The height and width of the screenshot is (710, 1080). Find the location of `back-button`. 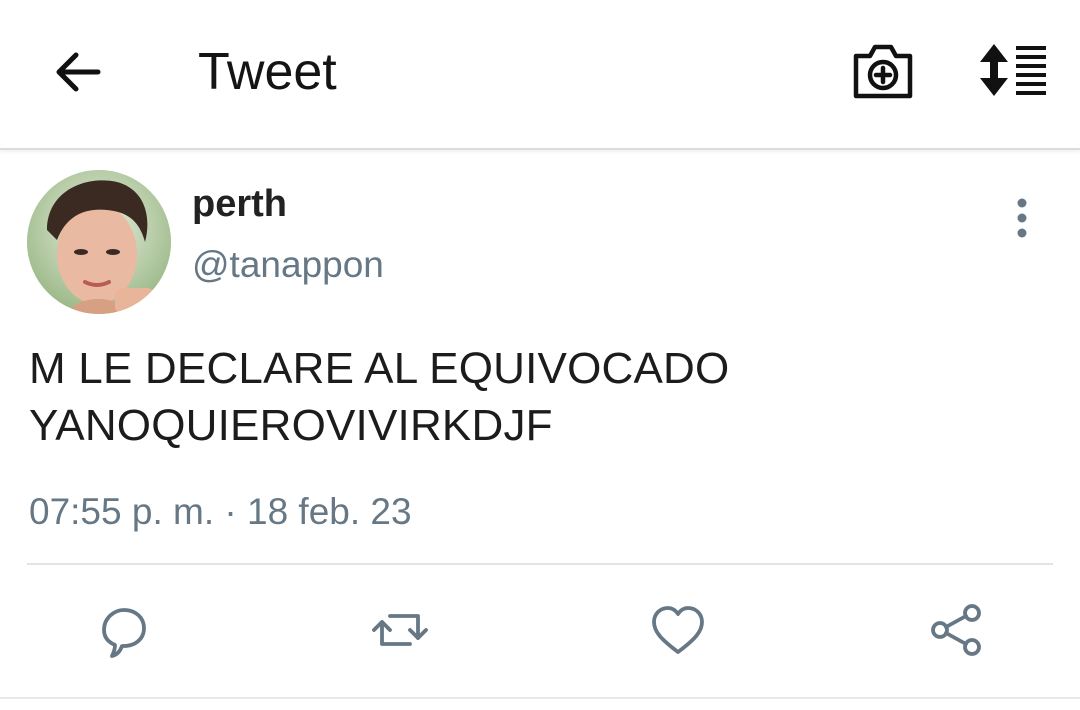

back-button is located at coordinates (78, 72).